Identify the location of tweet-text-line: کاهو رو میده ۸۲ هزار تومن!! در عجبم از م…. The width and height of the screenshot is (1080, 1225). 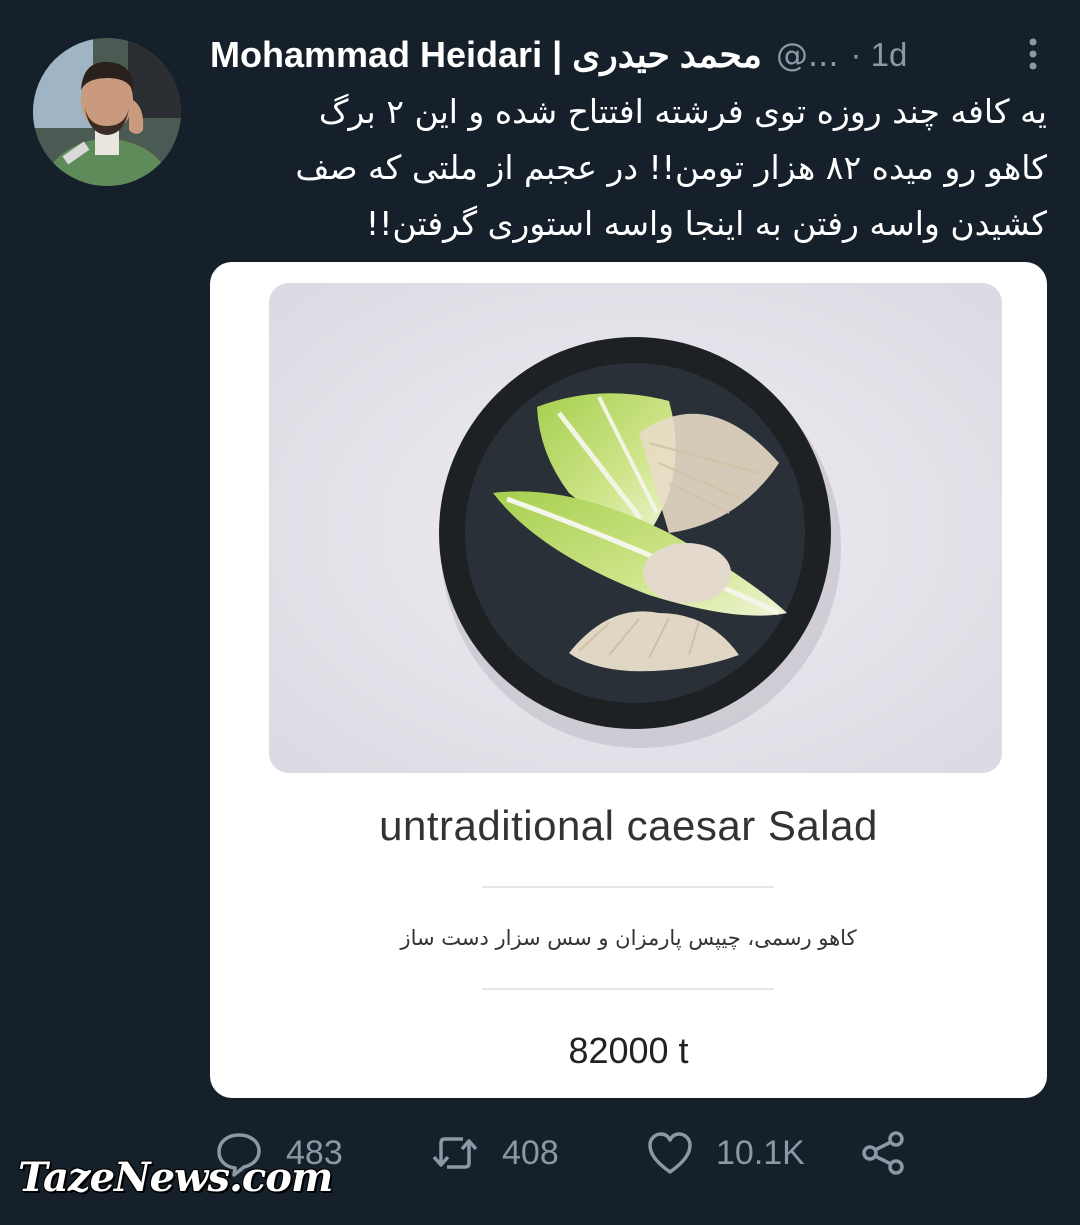
(671, 167).